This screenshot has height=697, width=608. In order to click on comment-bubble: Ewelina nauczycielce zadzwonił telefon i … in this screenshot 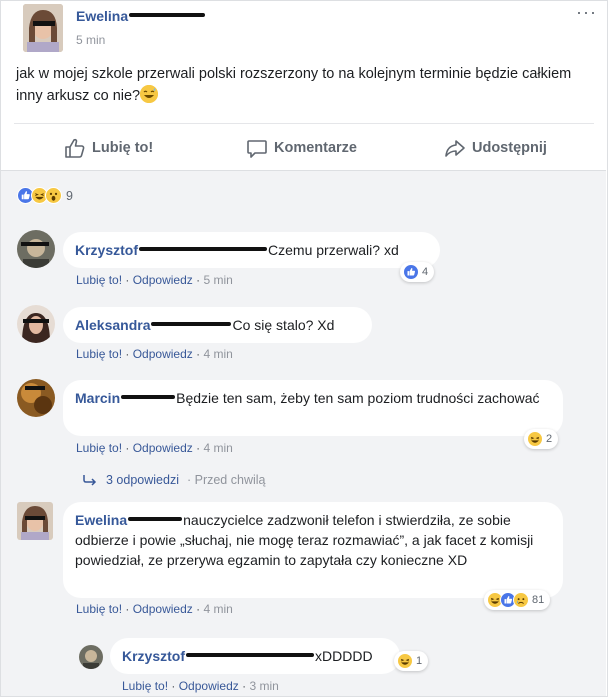, I will do `click(313, 550)`.